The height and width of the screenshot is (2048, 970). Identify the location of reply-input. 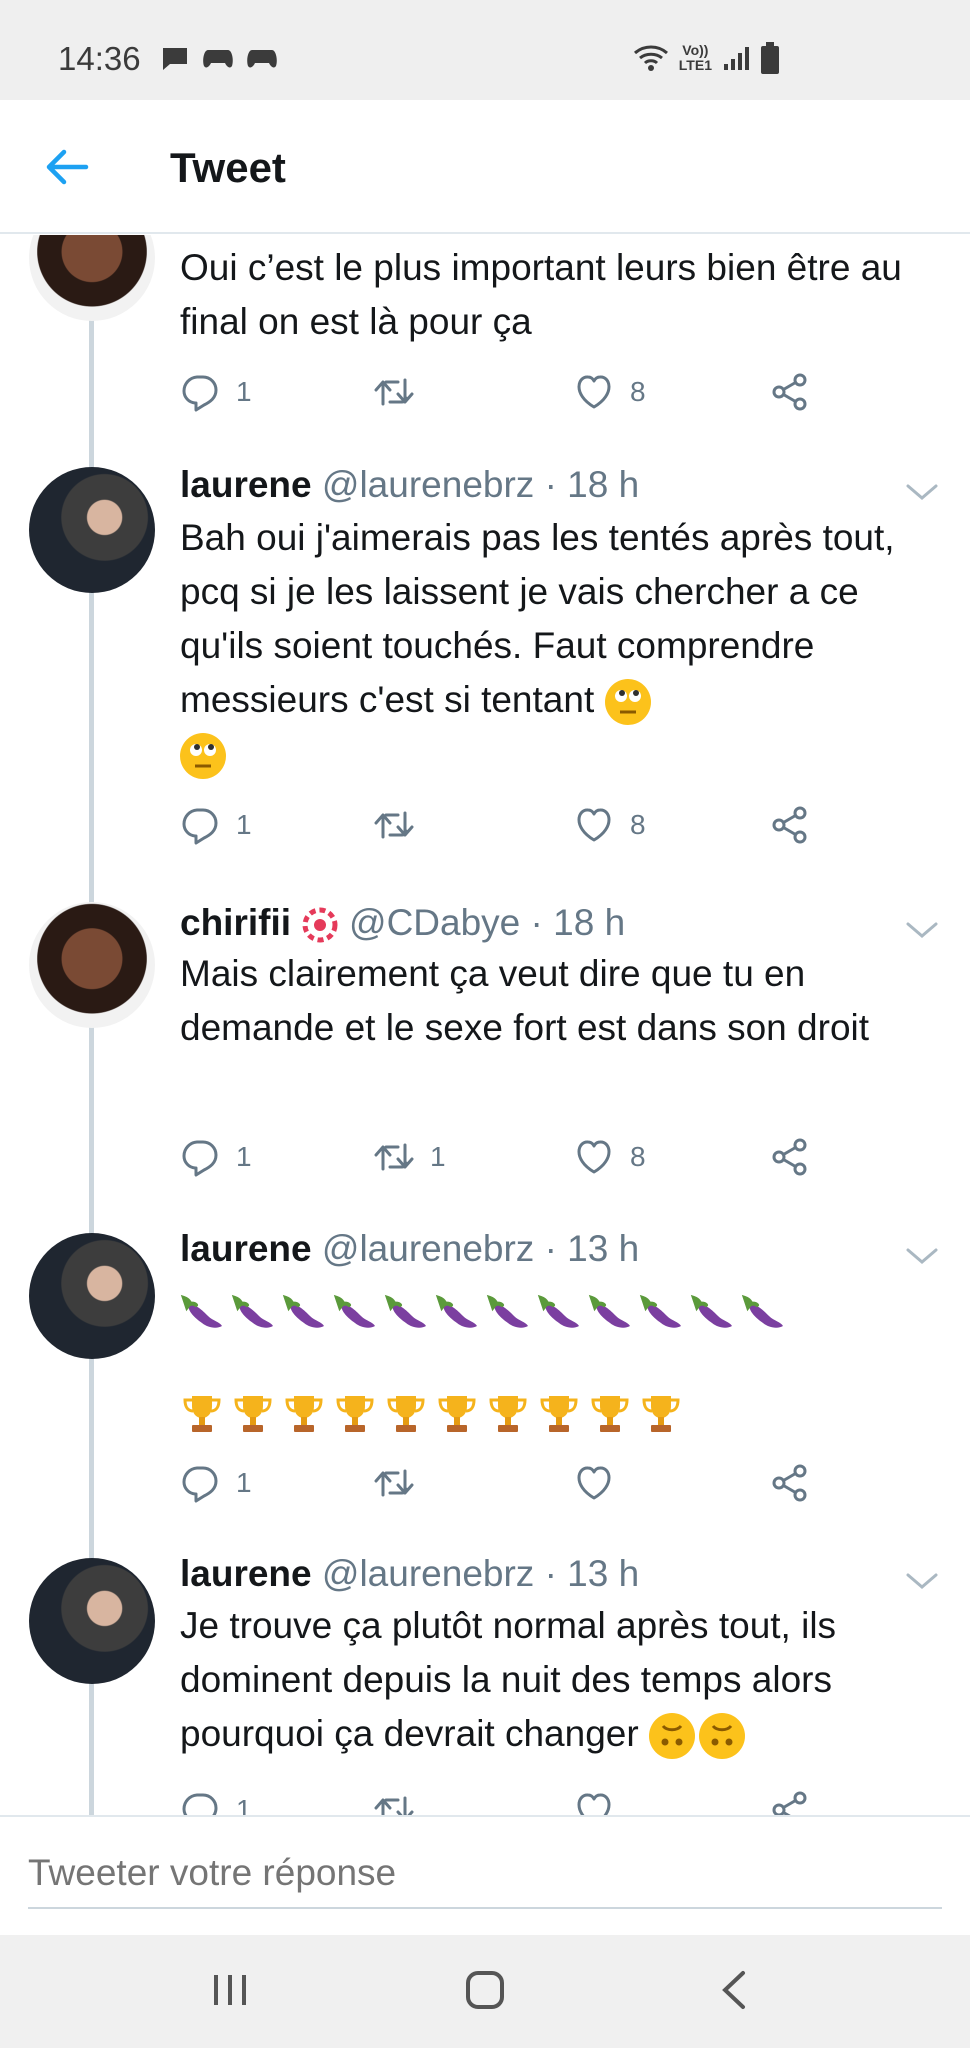
(485, 1874).